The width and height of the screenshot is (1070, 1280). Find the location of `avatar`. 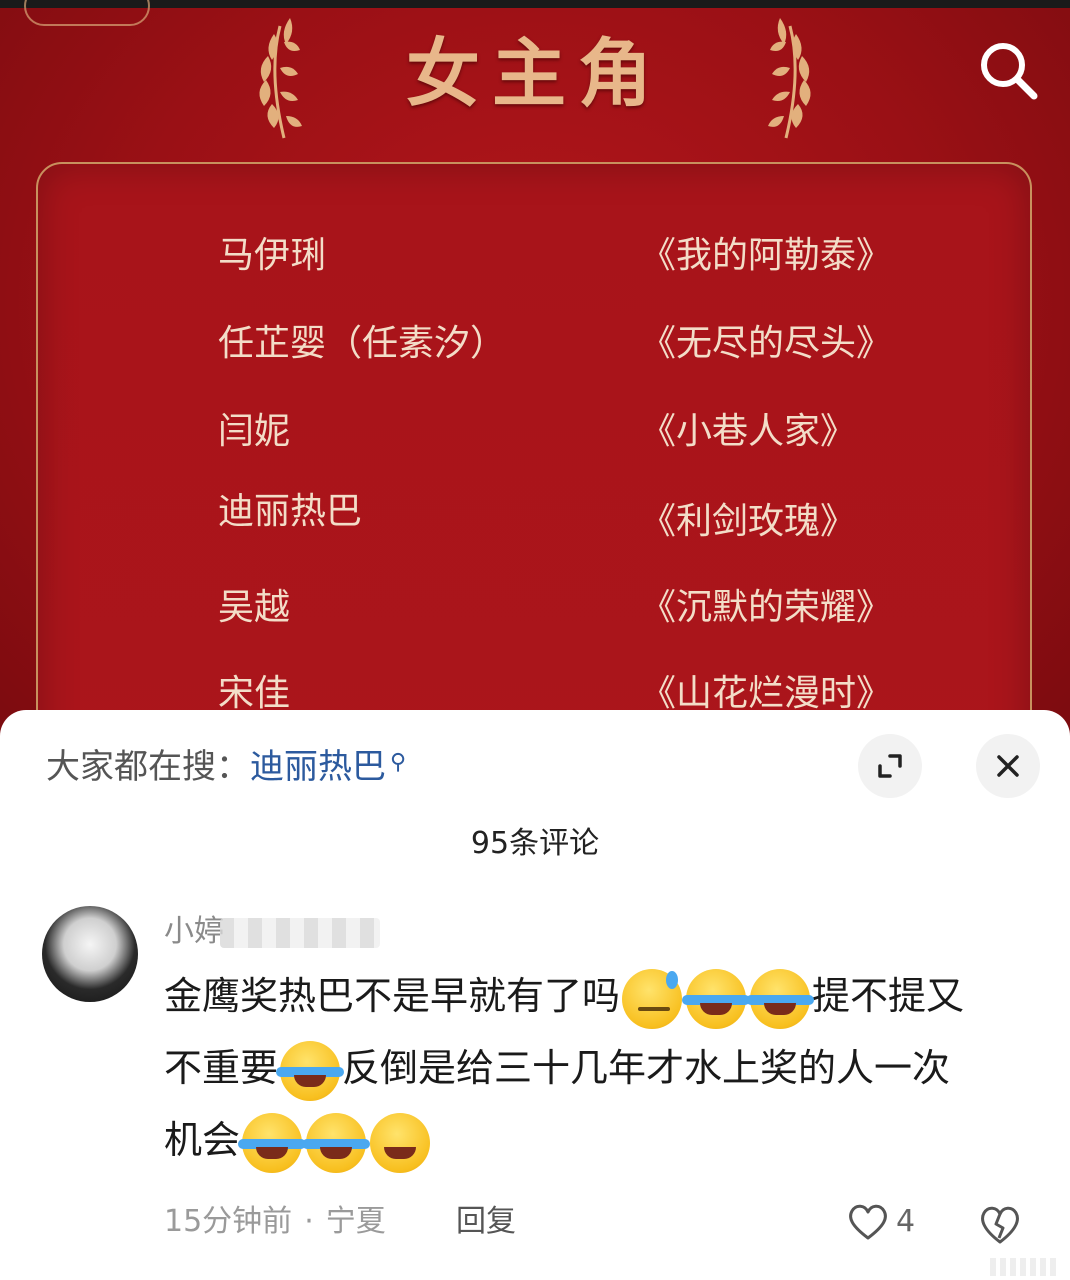

avatar is located at coordinates (90, 954).